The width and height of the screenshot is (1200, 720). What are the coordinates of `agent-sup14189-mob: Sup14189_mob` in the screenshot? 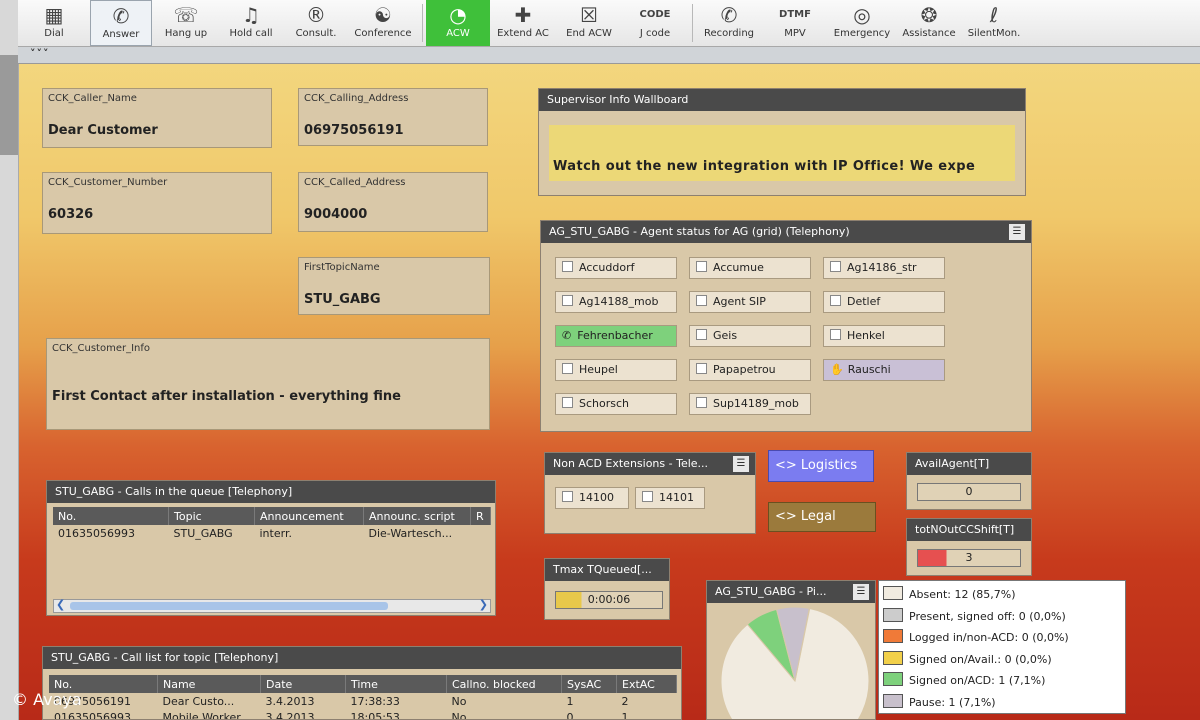 It's located at (750, 404).